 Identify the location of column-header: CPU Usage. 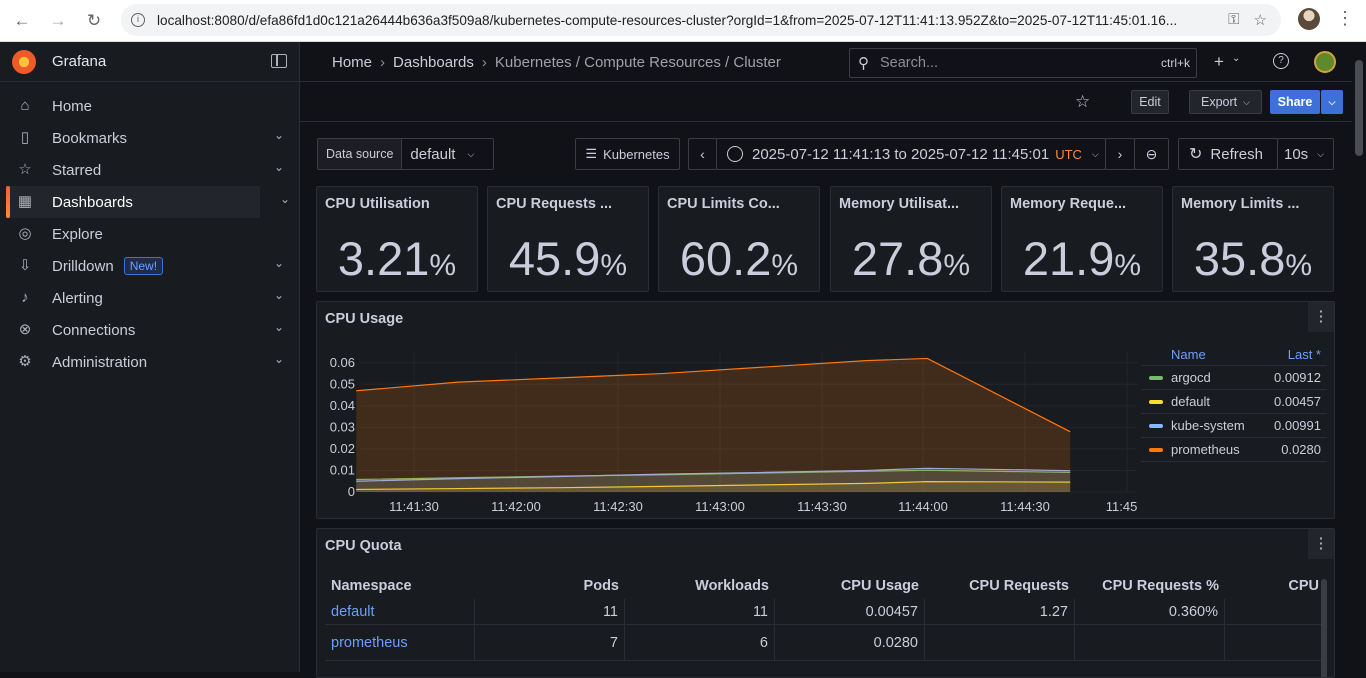
(850, 586).